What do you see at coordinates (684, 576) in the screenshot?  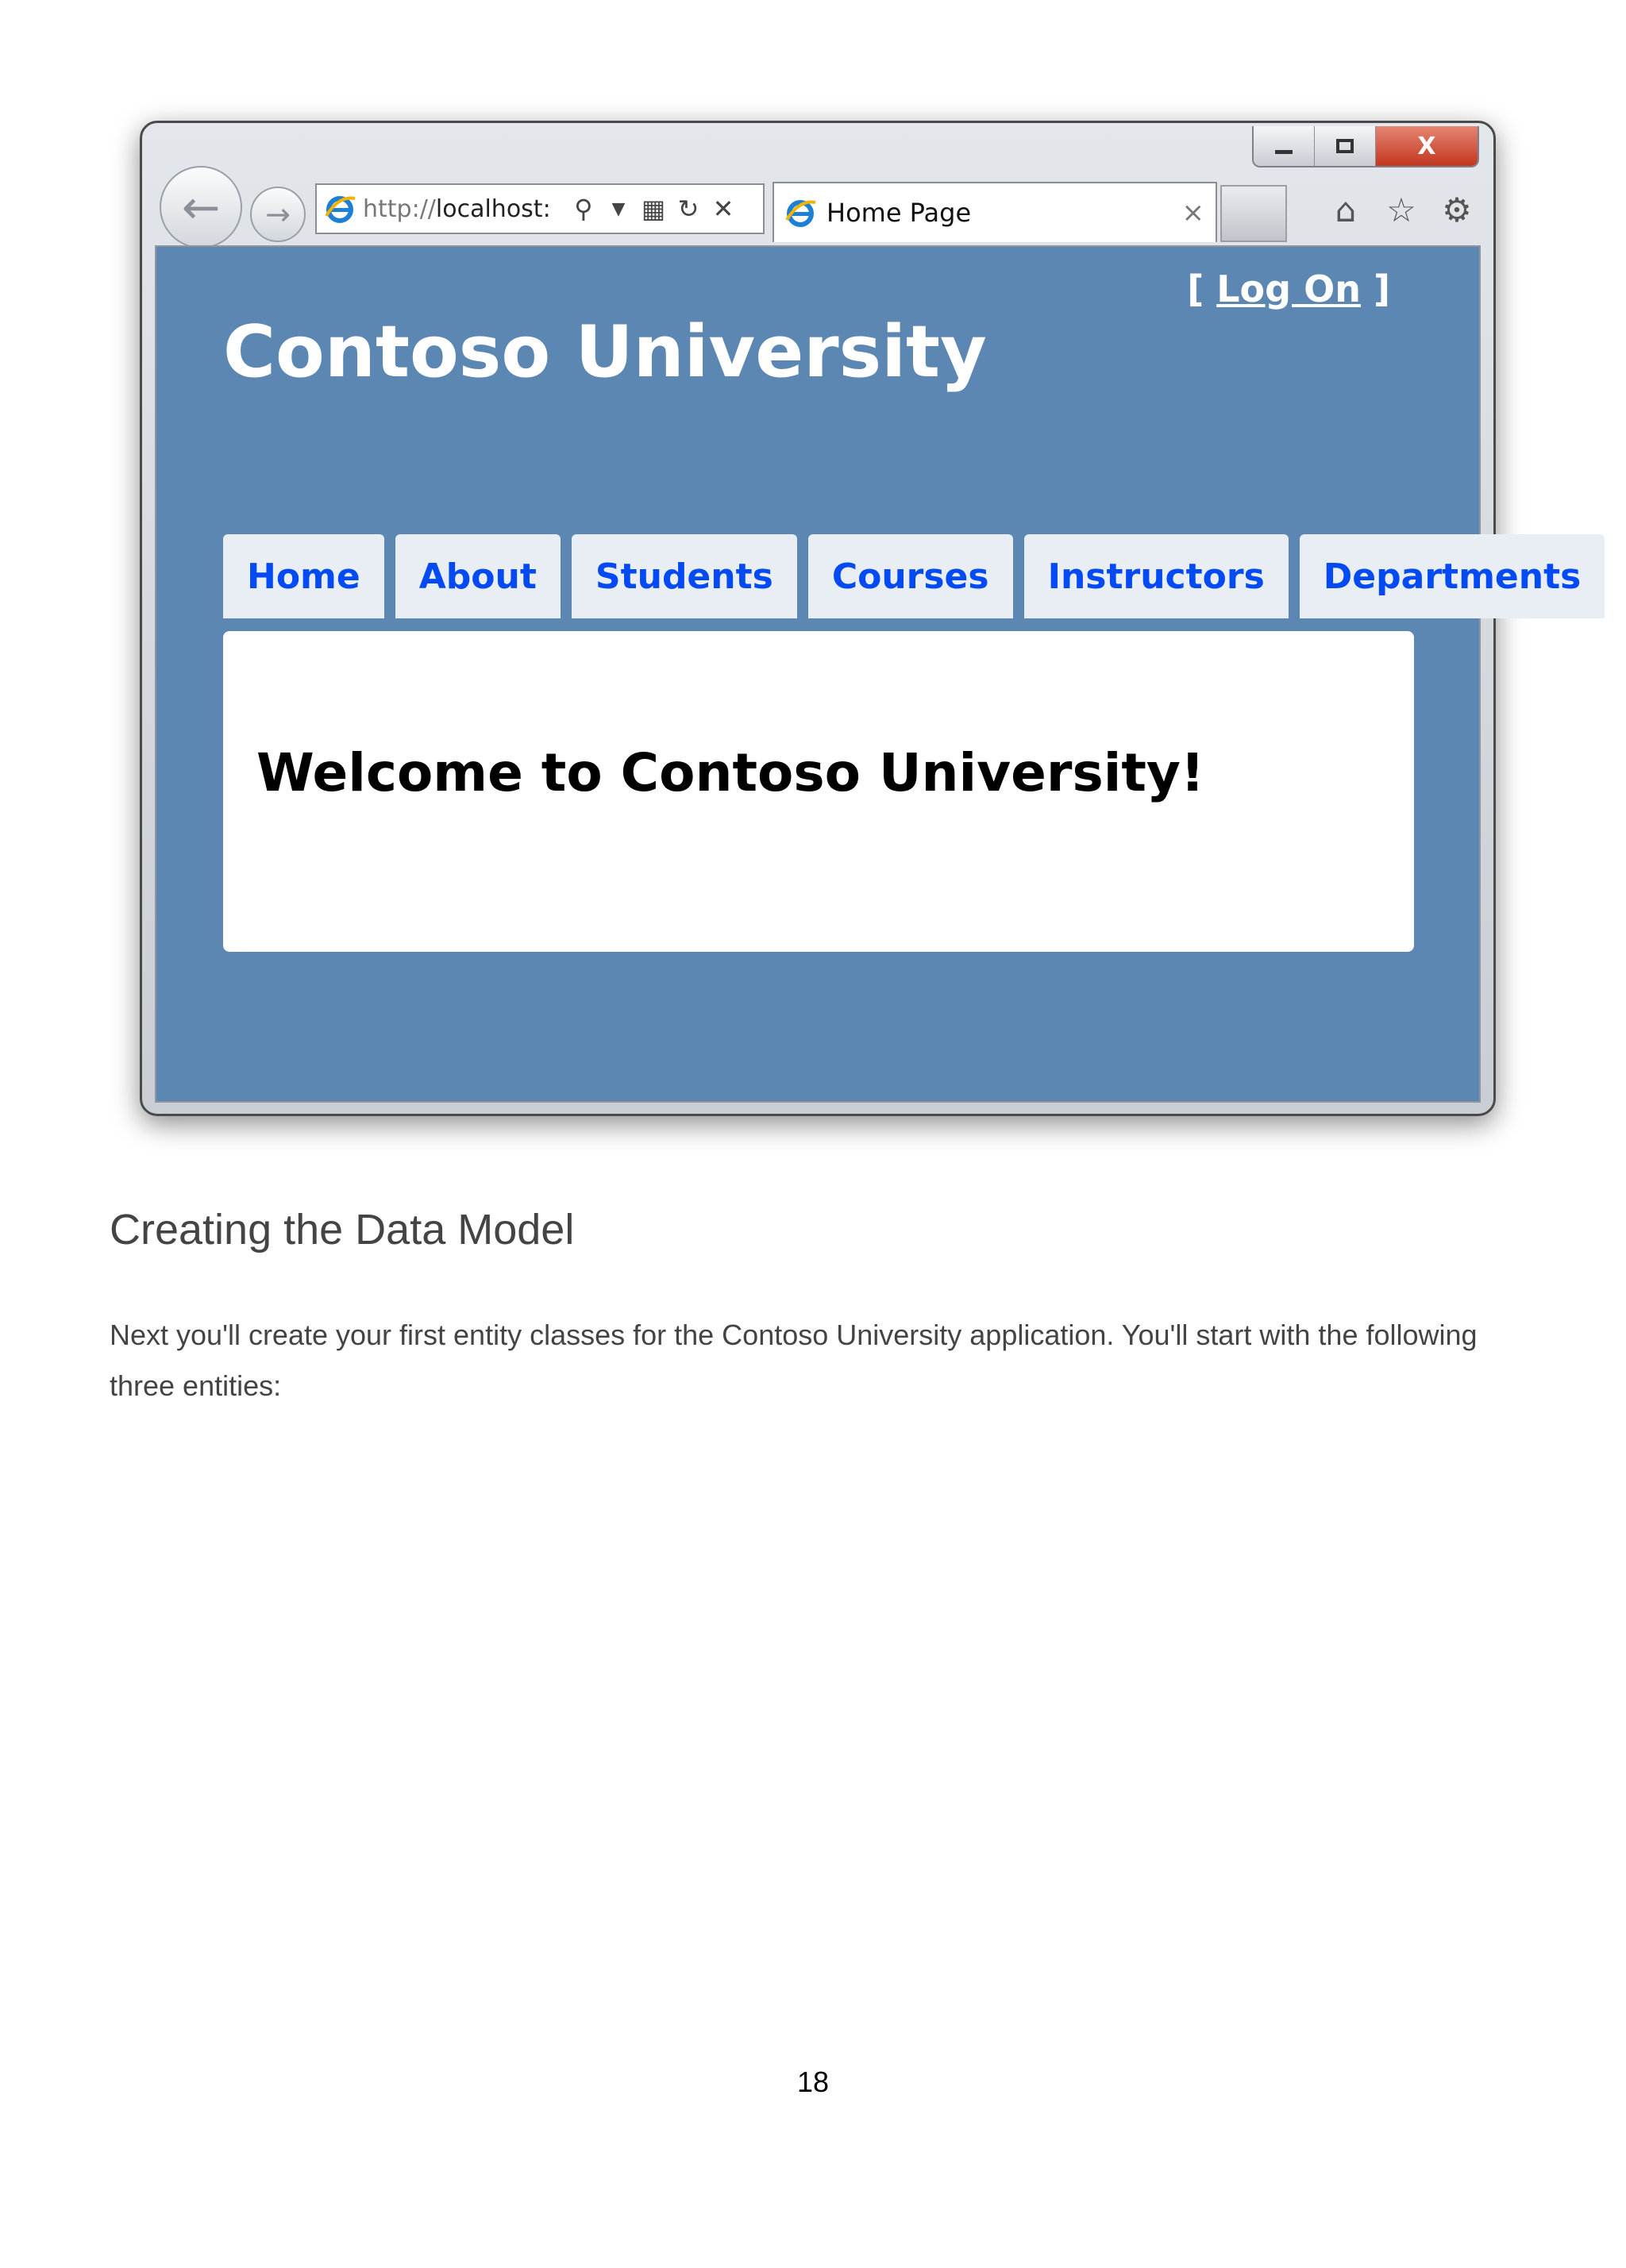 I see `menu-item-students: Students` at bounding box center [684, 576].